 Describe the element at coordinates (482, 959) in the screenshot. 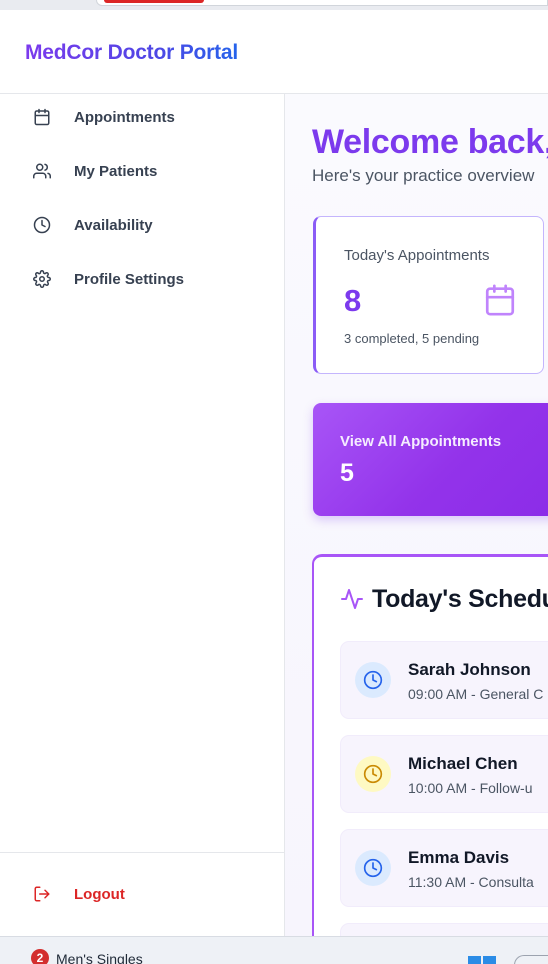

I see `windows-start-icon` at that location.